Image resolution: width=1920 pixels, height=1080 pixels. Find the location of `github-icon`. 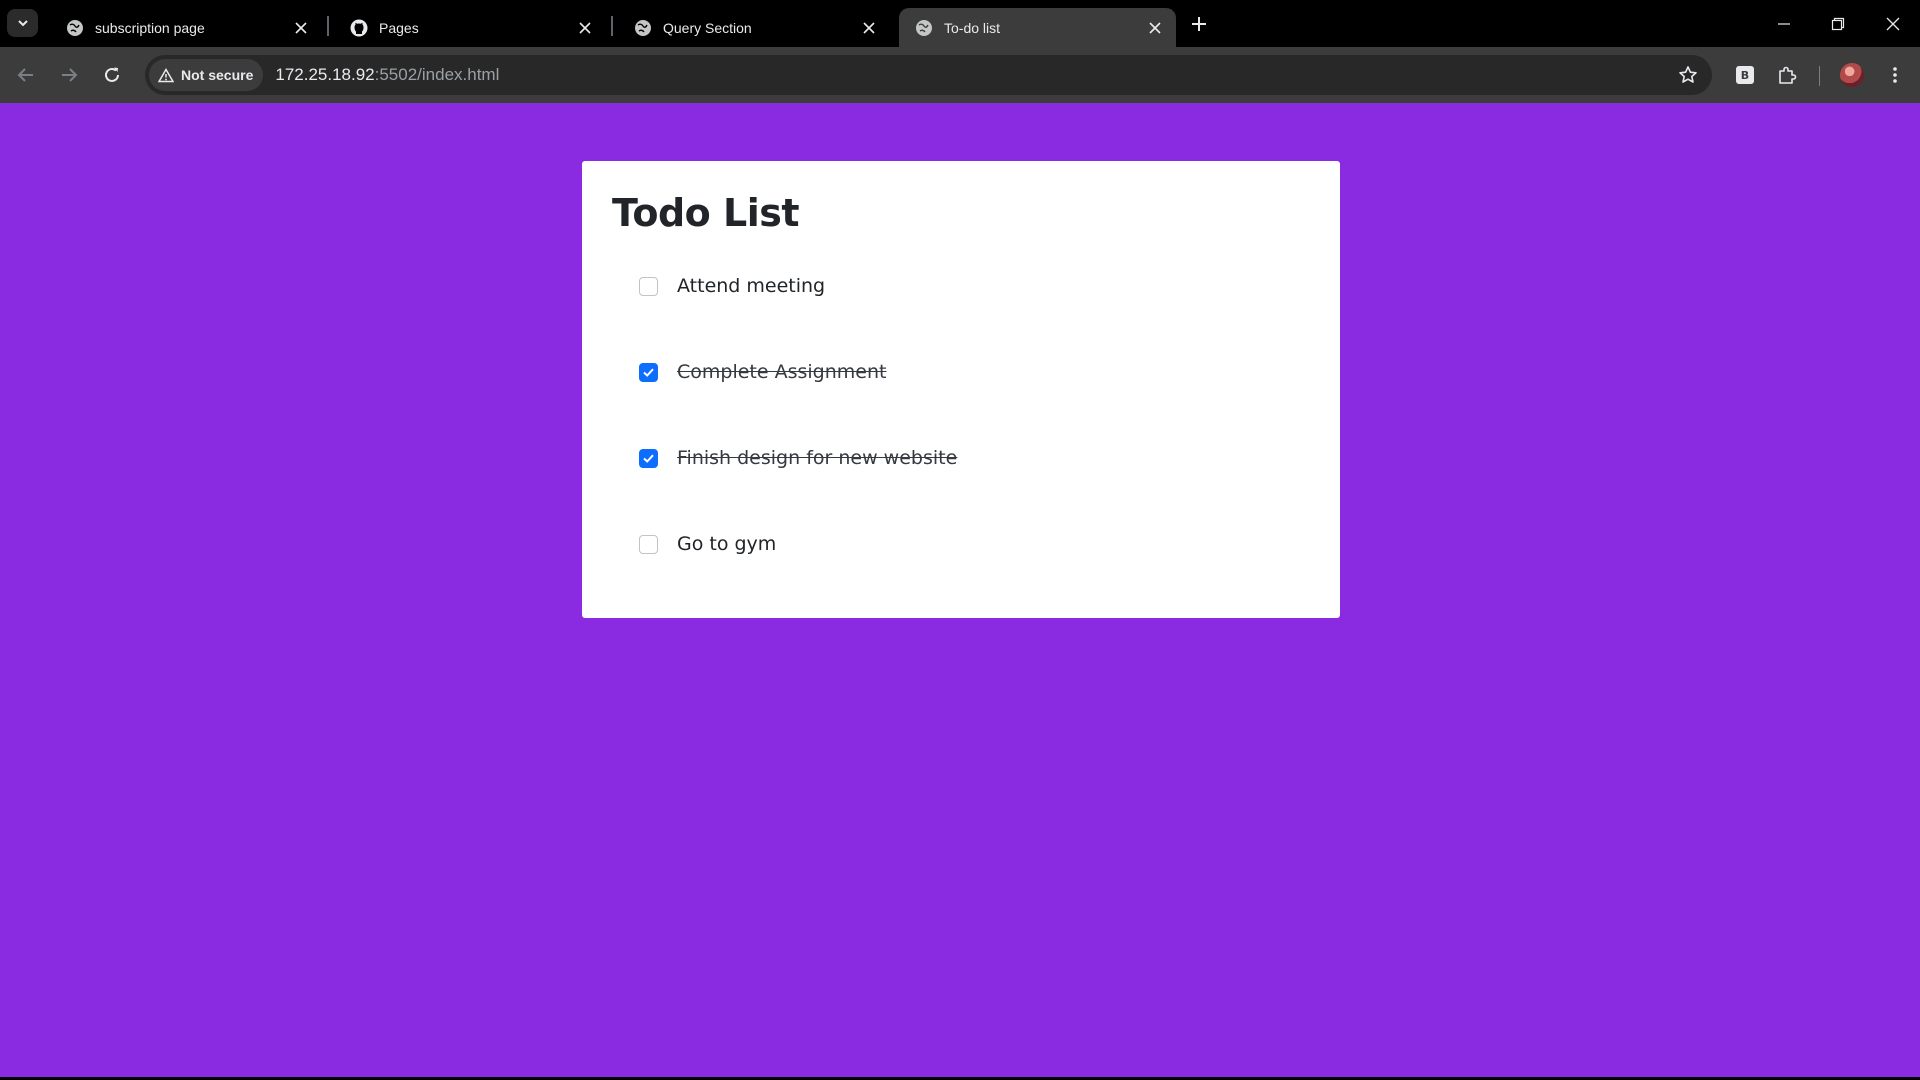

github-icon is located at coordinates (359, 28).